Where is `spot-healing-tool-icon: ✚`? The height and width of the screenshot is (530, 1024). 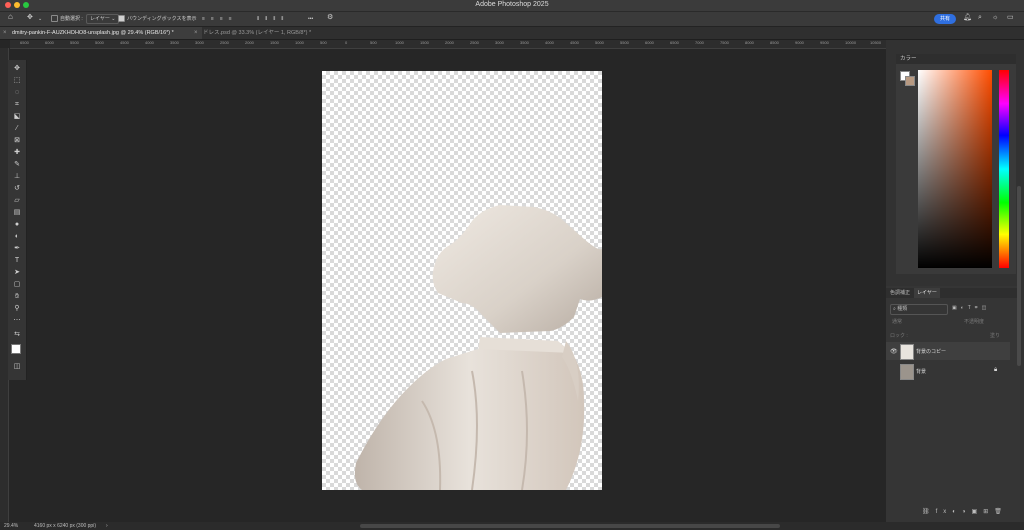 spot-healing-tool-icon: ✚ is located at coordinates (17, 153).